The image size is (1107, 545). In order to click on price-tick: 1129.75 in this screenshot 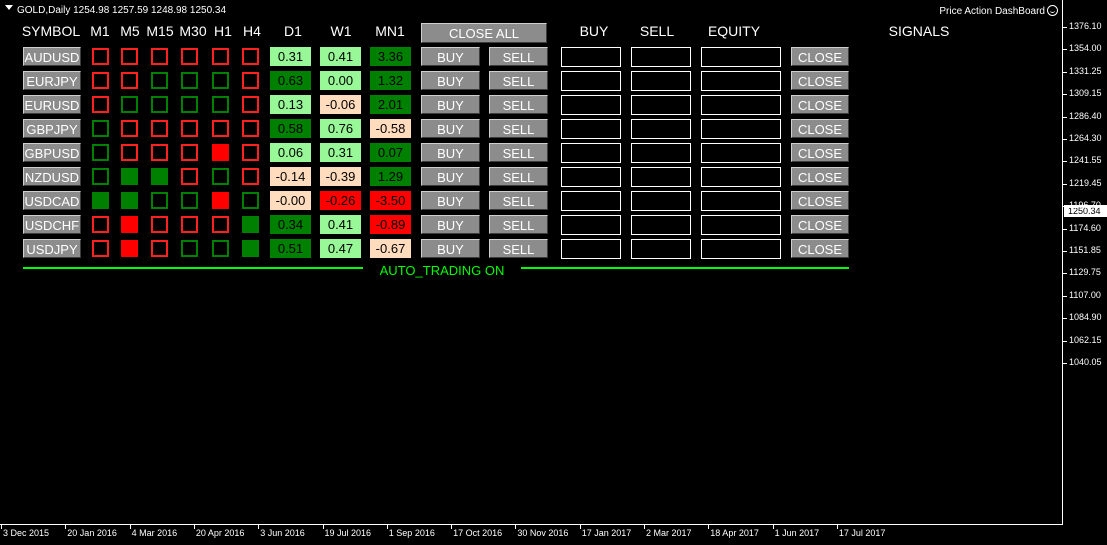, I will do `click(1085, 272)`.